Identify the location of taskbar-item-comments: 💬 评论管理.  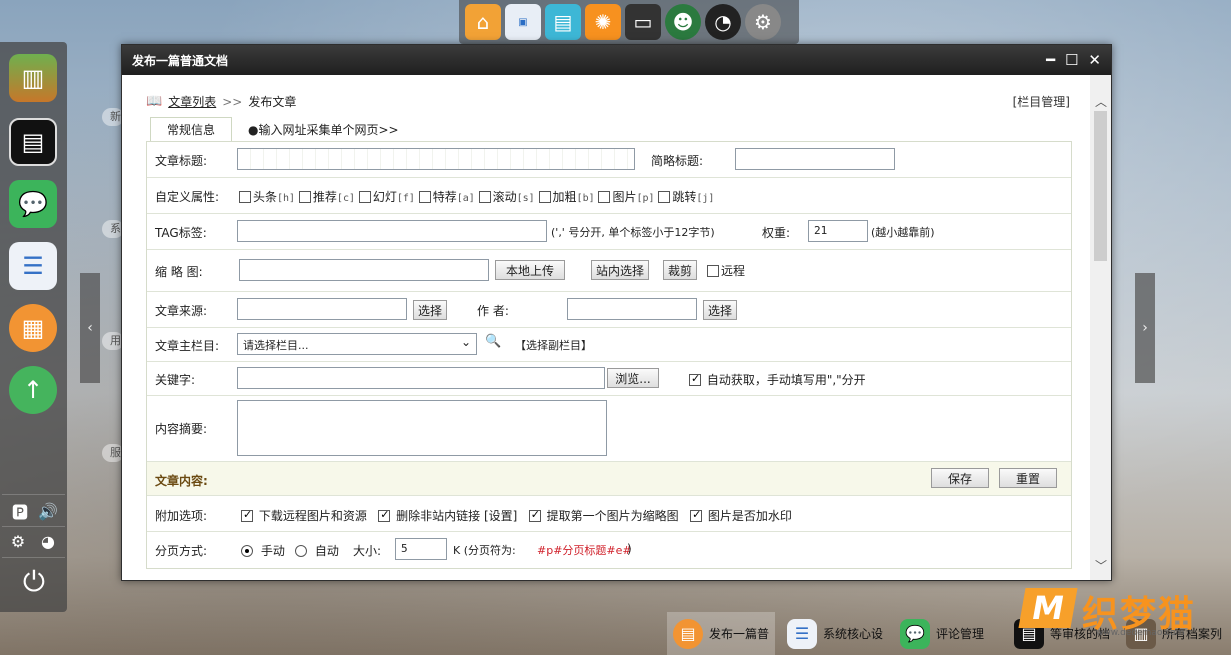
(942, 633).